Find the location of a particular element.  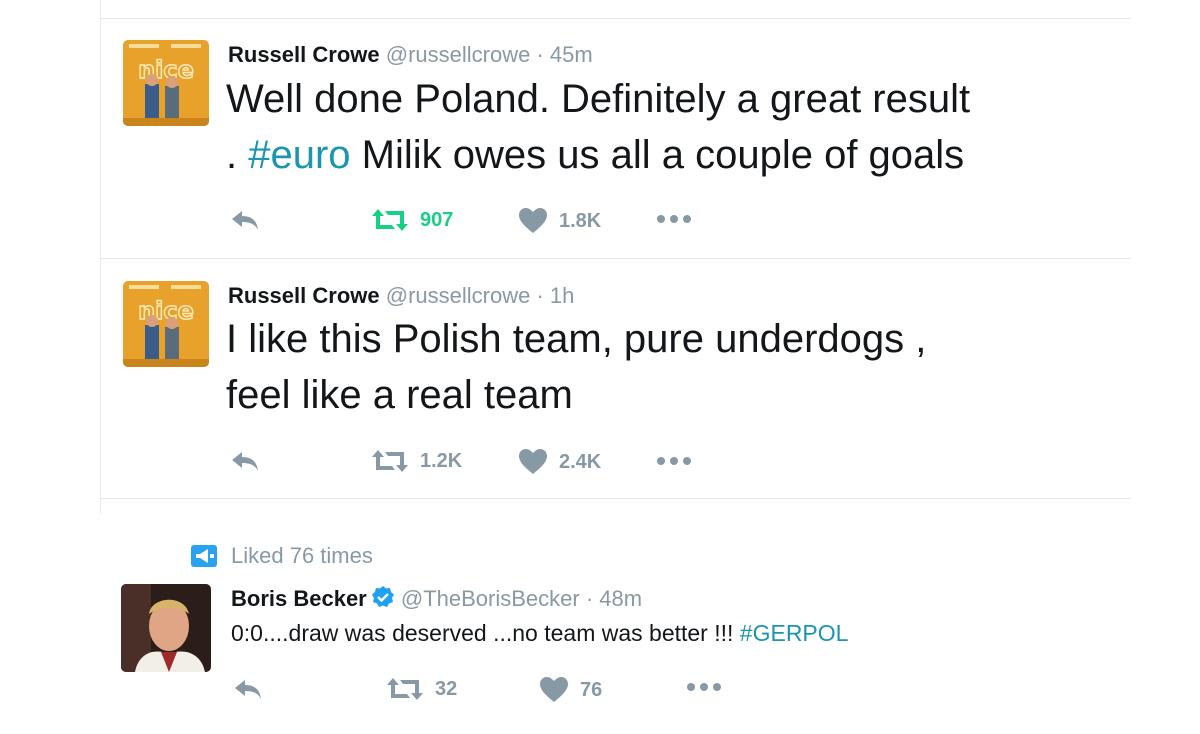

liked-context: Liked 76 times is located at coordinates (282, 556).